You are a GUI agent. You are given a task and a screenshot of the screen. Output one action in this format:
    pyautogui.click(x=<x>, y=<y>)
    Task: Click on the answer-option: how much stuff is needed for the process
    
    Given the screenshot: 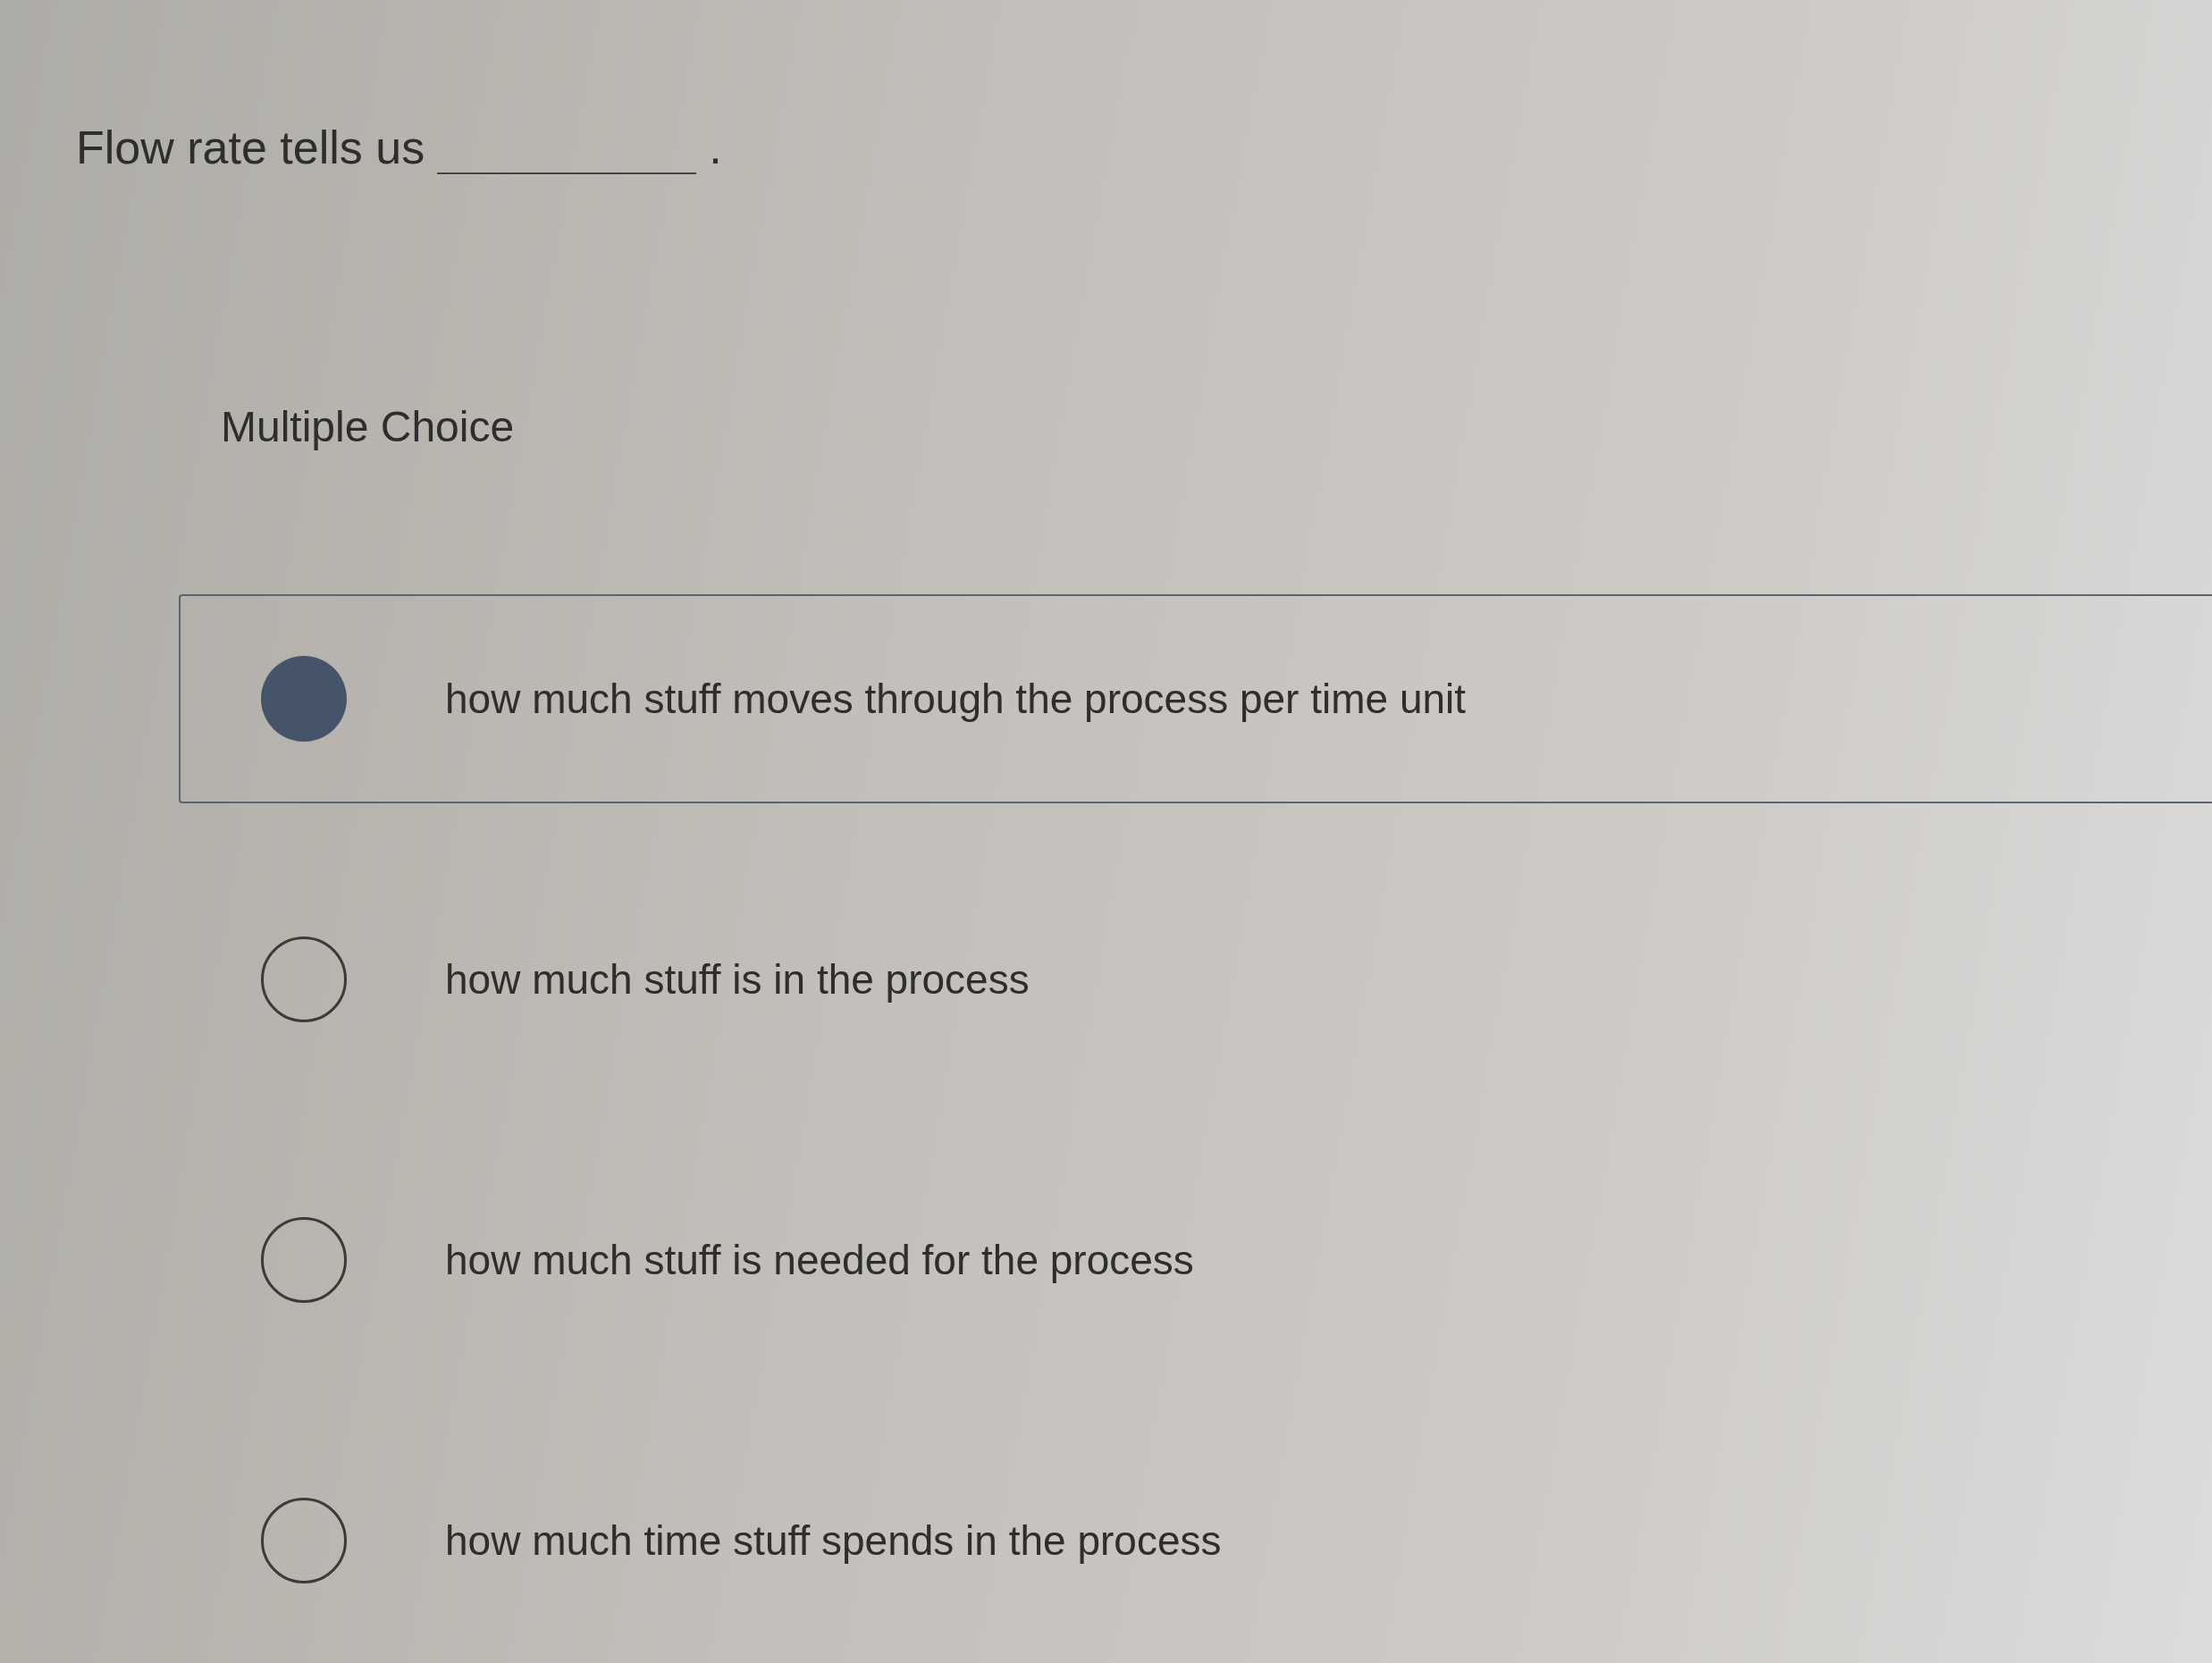 What is the action you would take?
    pyautogui.click(x=1195, y=1260)
    